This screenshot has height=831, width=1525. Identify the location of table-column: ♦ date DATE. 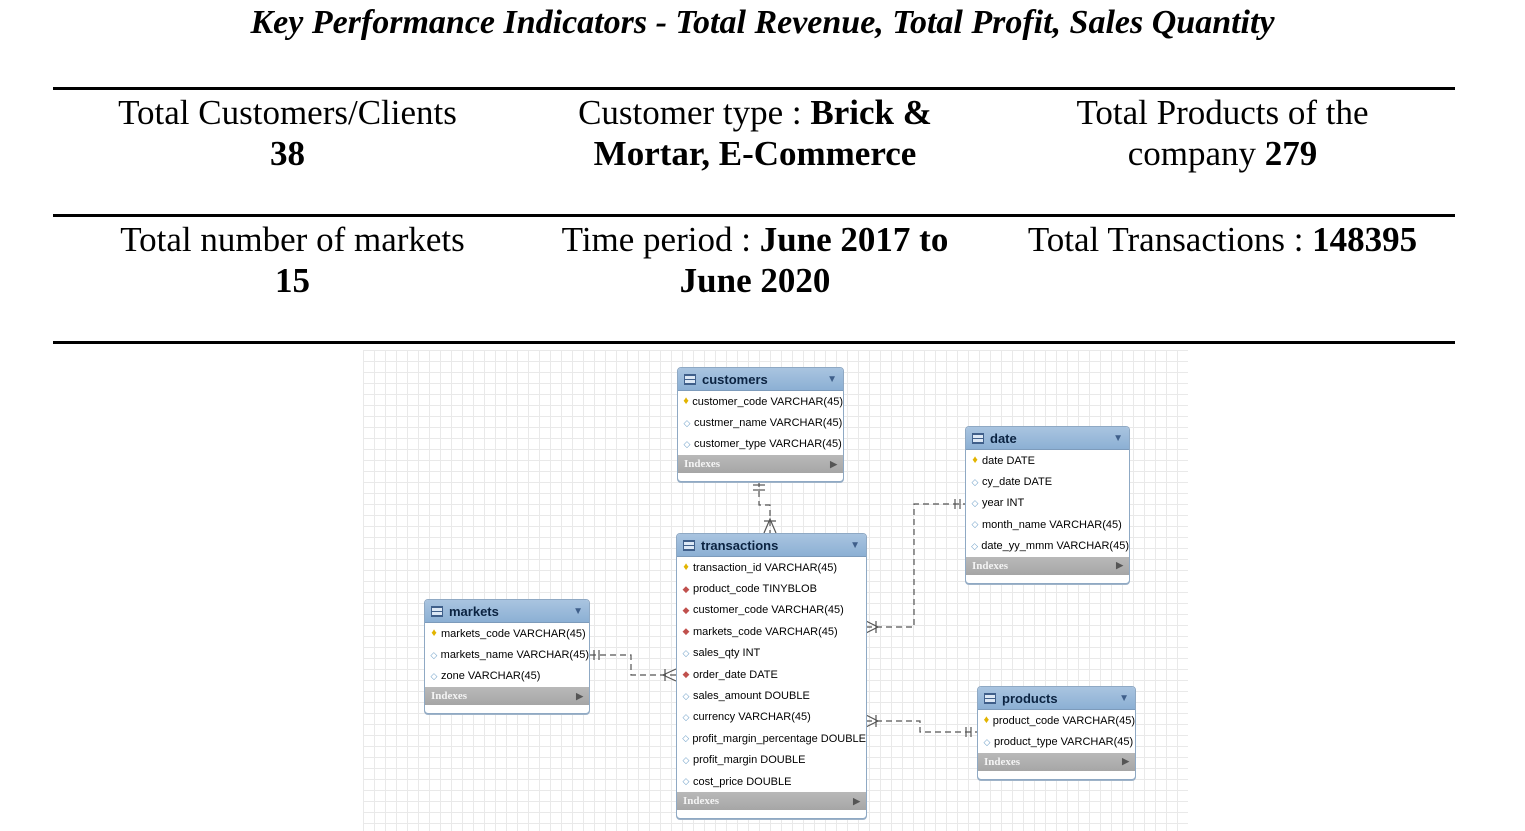
(1047, 460).